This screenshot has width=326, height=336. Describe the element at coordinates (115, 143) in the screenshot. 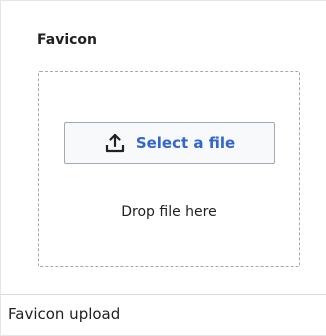

I see `upload-icon` at that location.